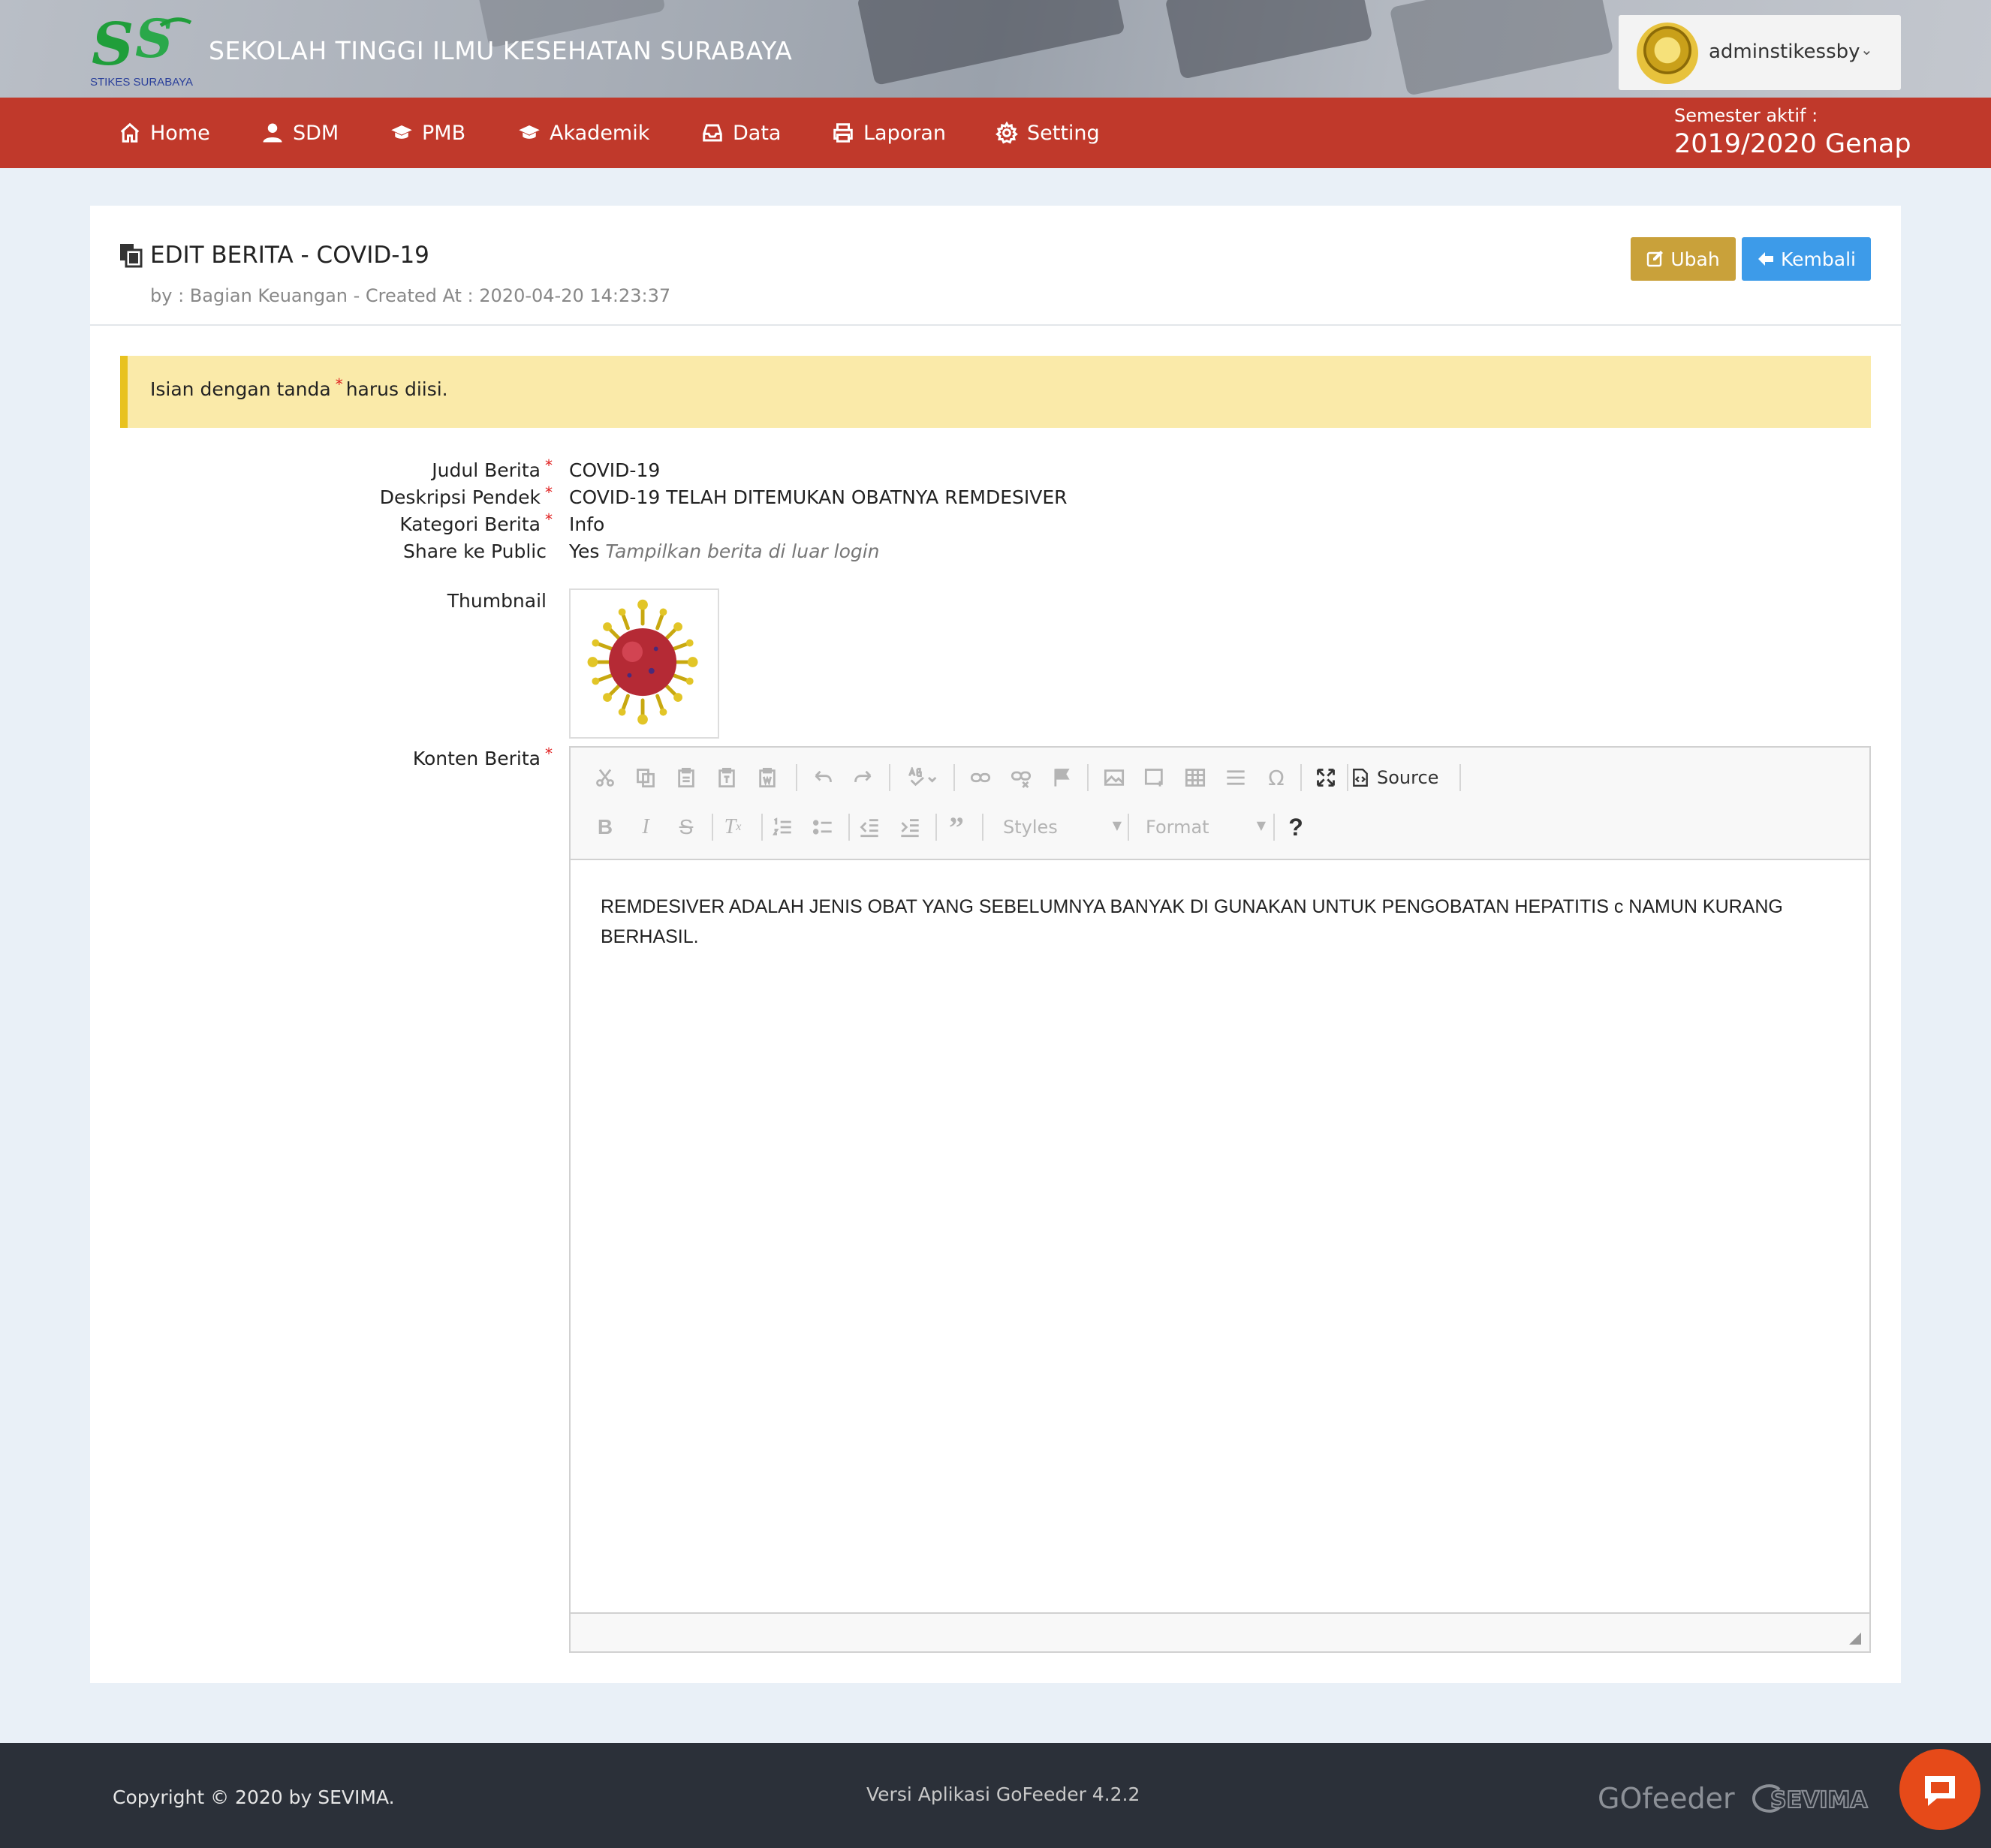  What do you see at coordinates (823, 778) in the screenshot?
I see `undo-icon` at bounding box center [823, 778].